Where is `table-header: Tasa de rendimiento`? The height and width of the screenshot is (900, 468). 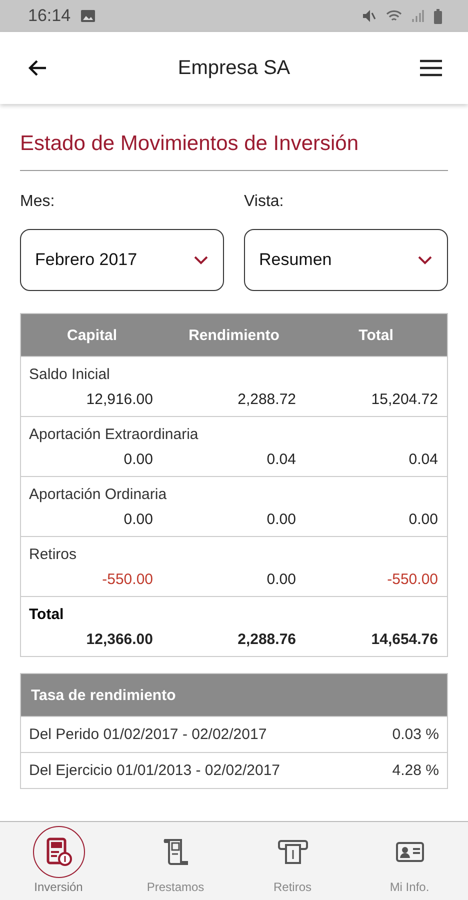
table-header: Tasa de rendimiento is located at coordinates (234, 695).